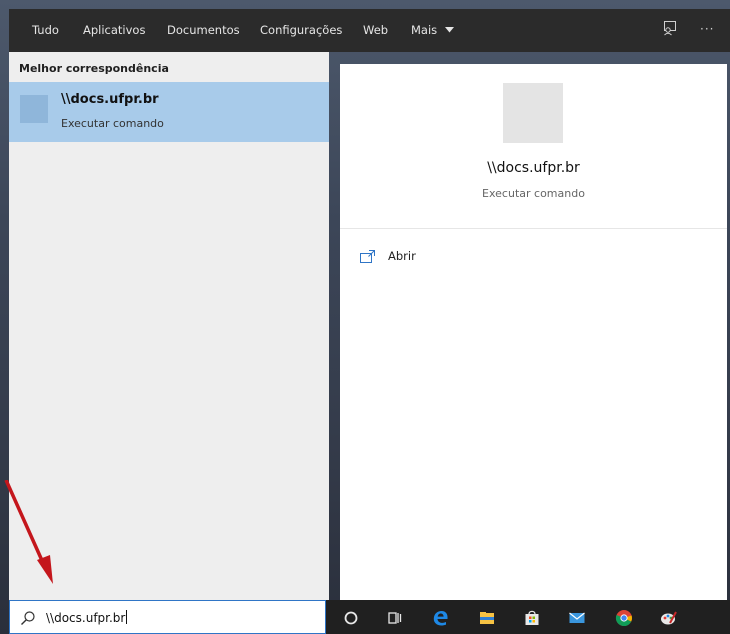  What do you see at coordinates (28, 532) in the screenshot?
I see `annotation-arrow` at bounding box center [28, 532].